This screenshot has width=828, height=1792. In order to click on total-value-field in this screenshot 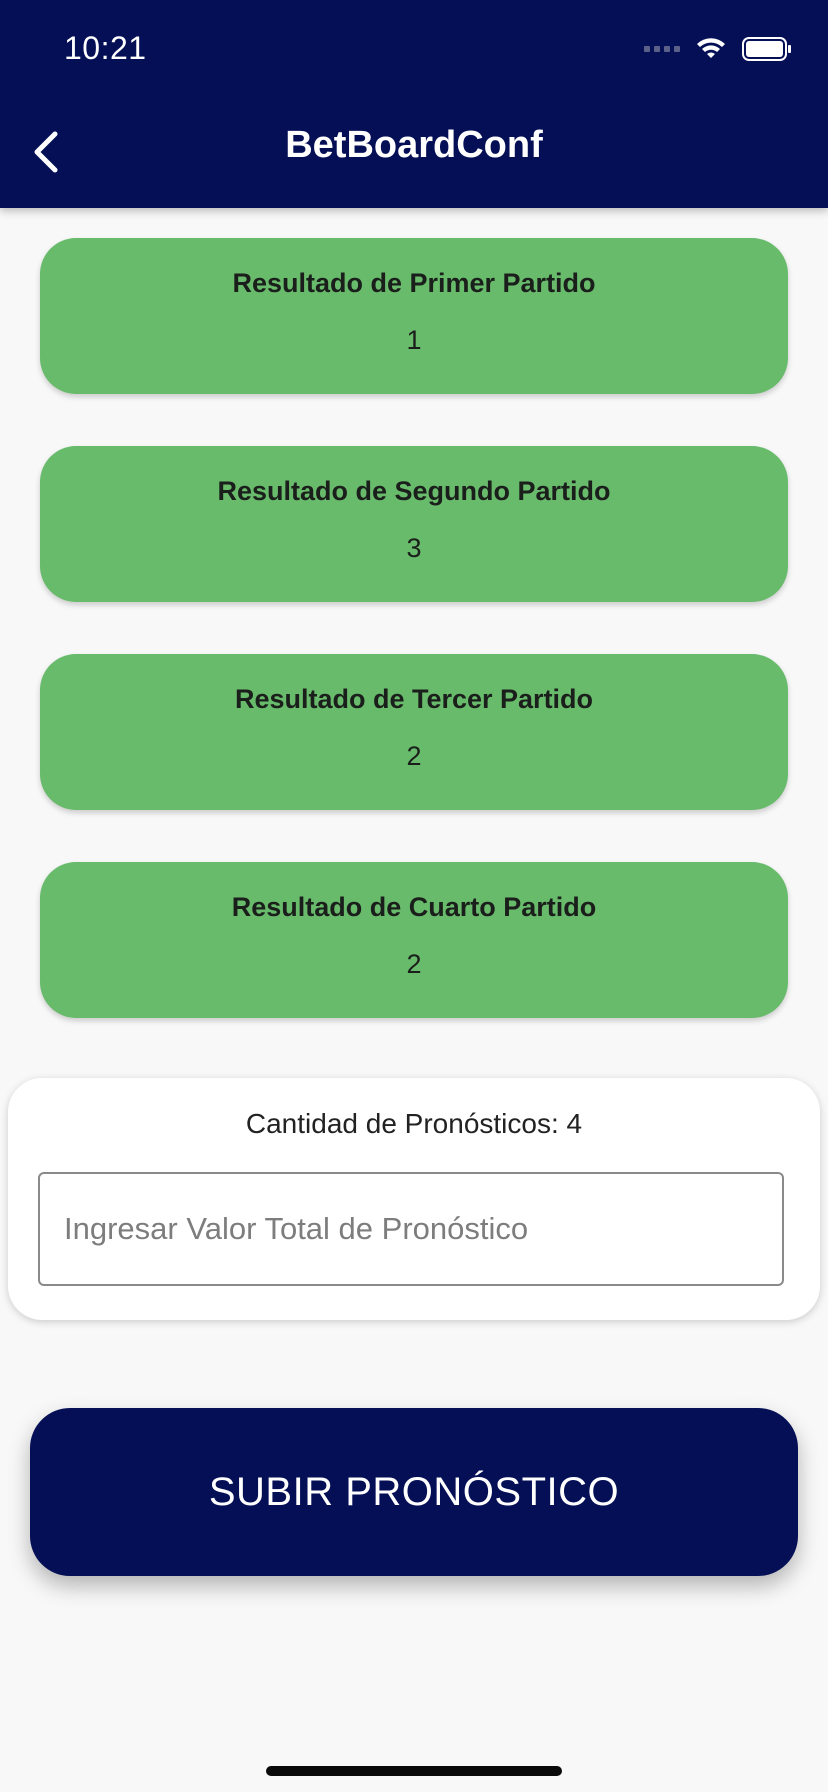, I will do `click(411, 1229)`.